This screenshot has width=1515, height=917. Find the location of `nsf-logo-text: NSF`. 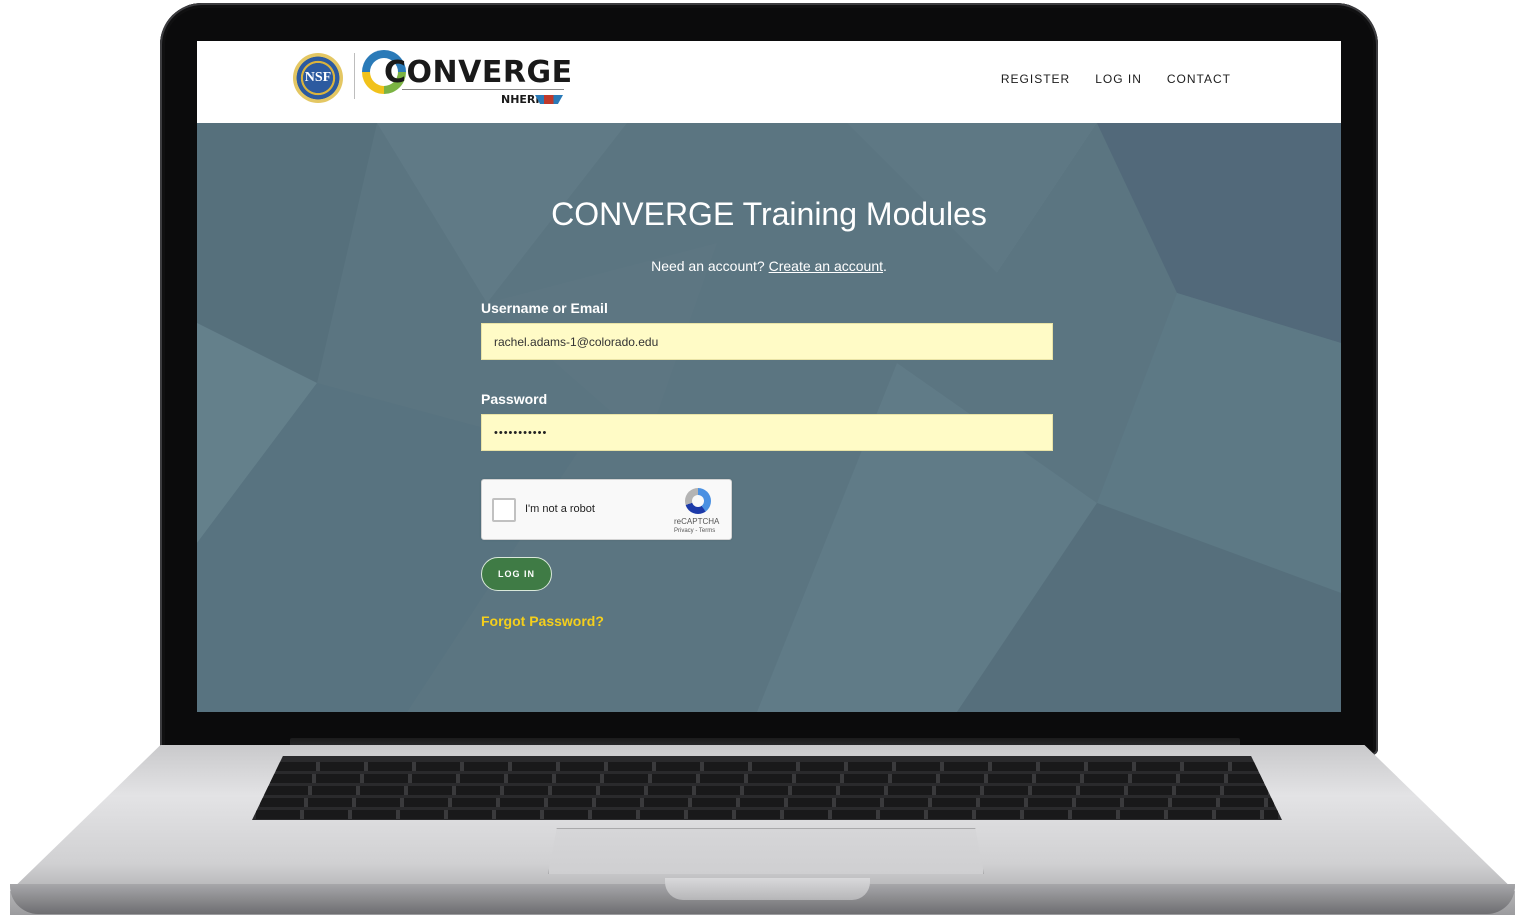

nsf-logo-text: NSF is located at coordinates (318, 77).